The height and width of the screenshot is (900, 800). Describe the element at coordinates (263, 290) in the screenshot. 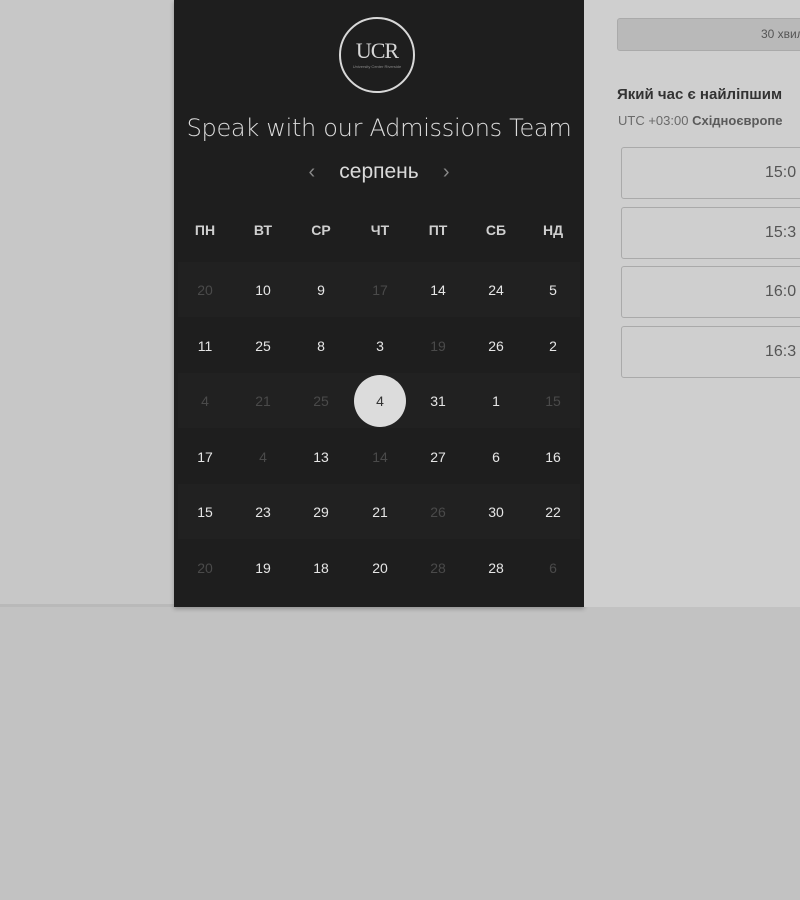

I see `calendar-day: 10` at that location.